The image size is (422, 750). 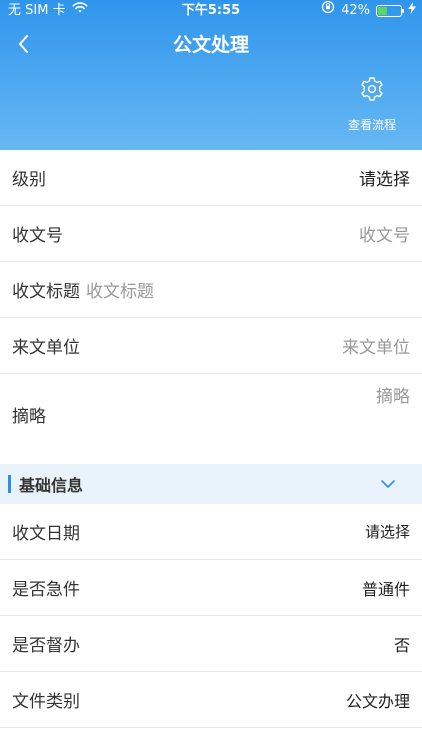 I want to click on nav-bar: 公文处理, so click(x=211, y=44).